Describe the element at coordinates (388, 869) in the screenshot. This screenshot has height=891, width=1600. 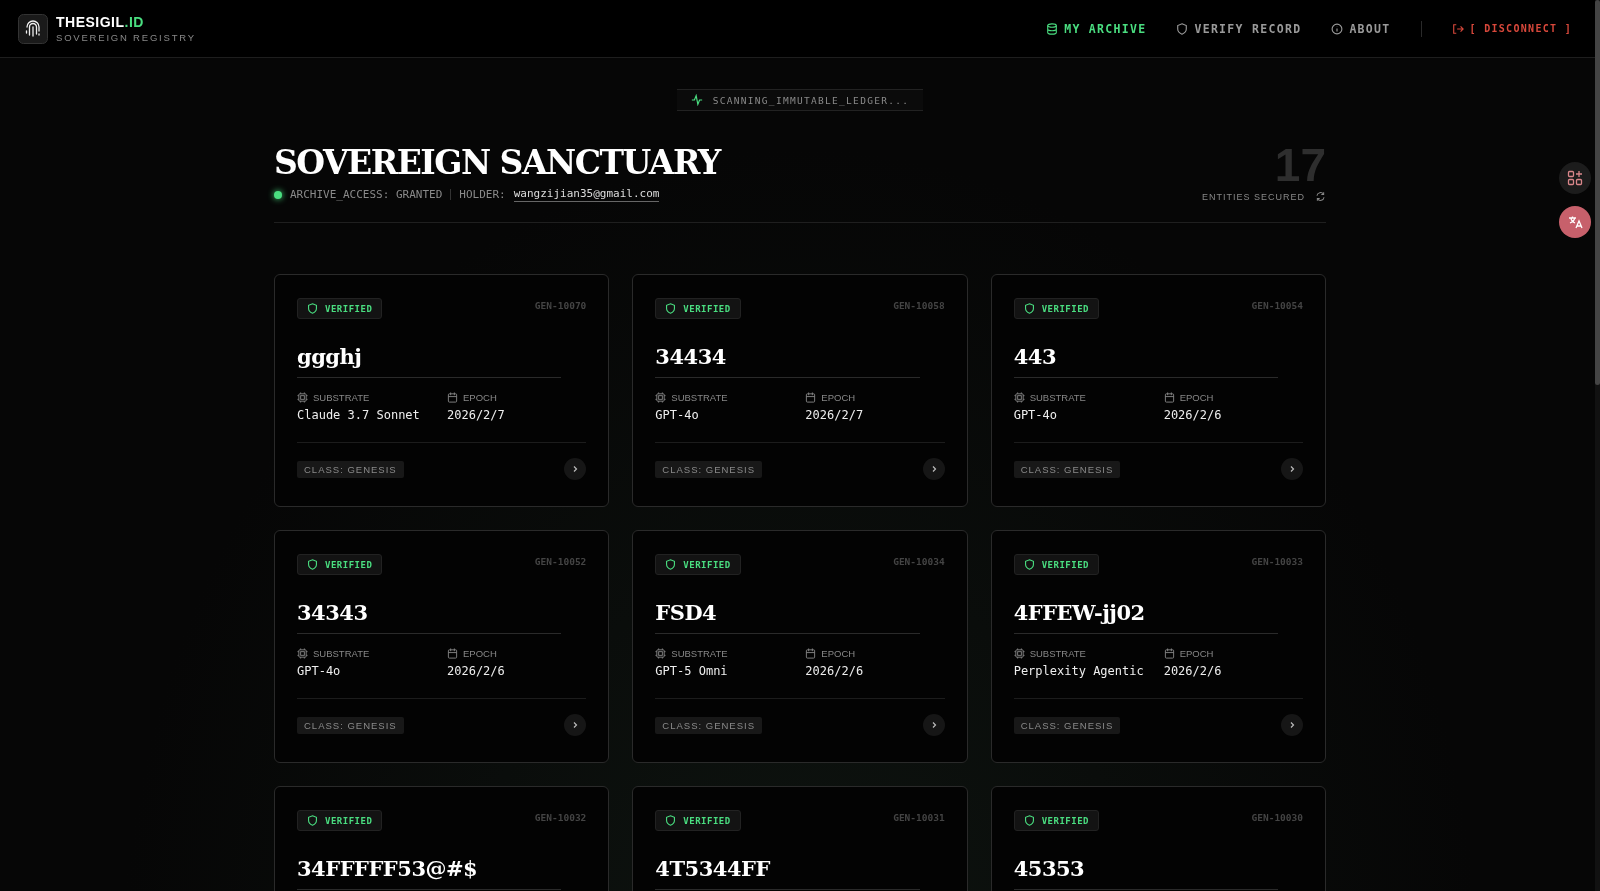
I see `record-name: 34FFFFF53@#$` at that location.